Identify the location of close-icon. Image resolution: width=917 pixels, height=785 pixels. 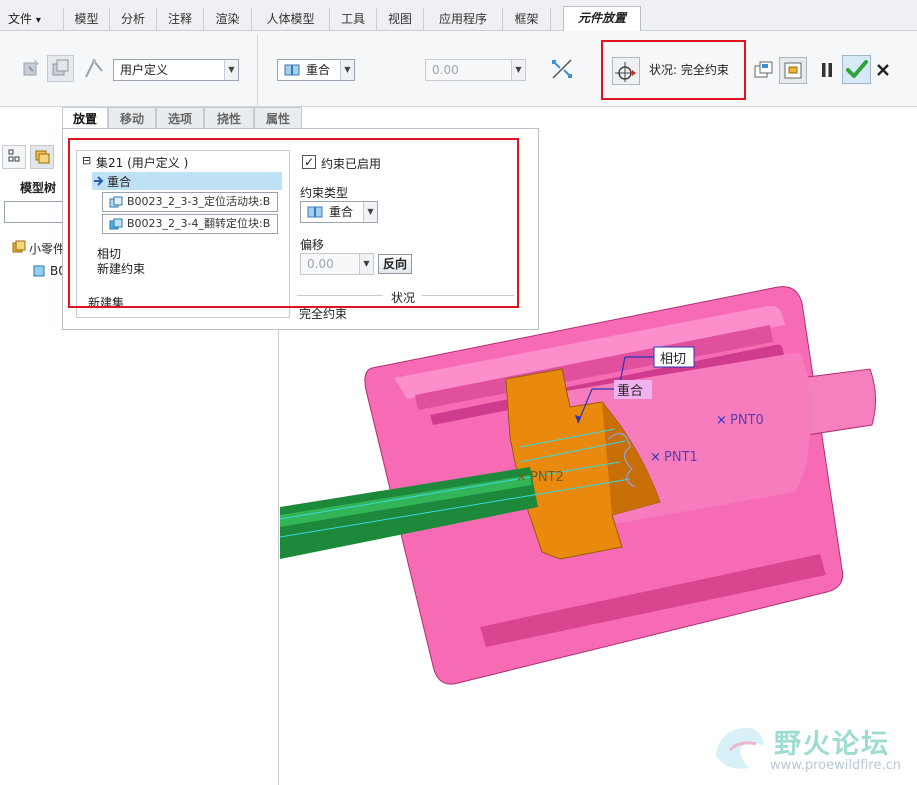
(883, 70).